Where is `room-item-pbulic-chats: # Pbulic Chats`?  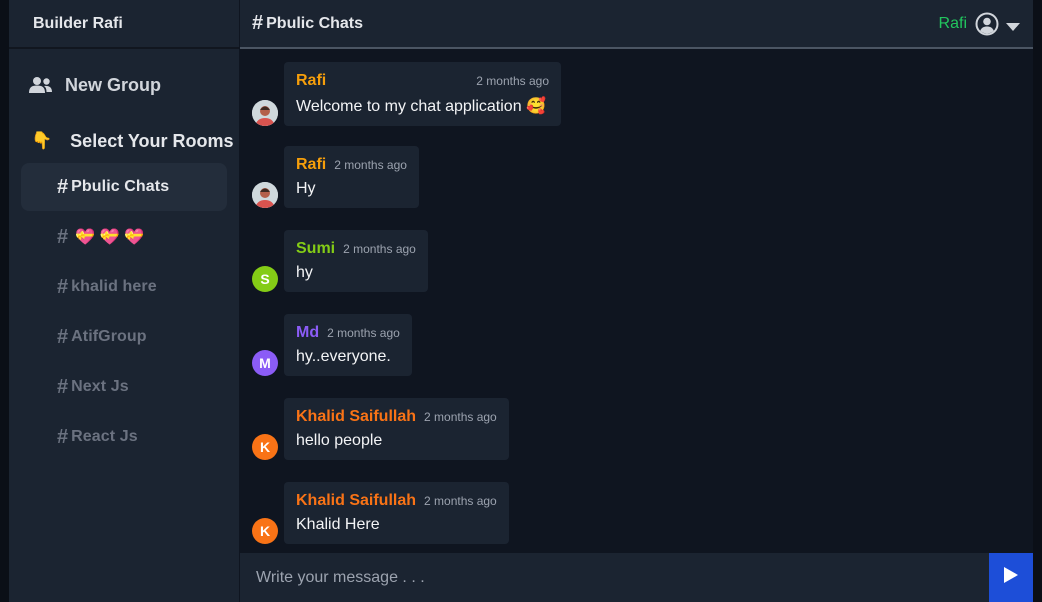
room-item-pbulic-chats: # Pbulic Chats is located at coordinates (124, 187).